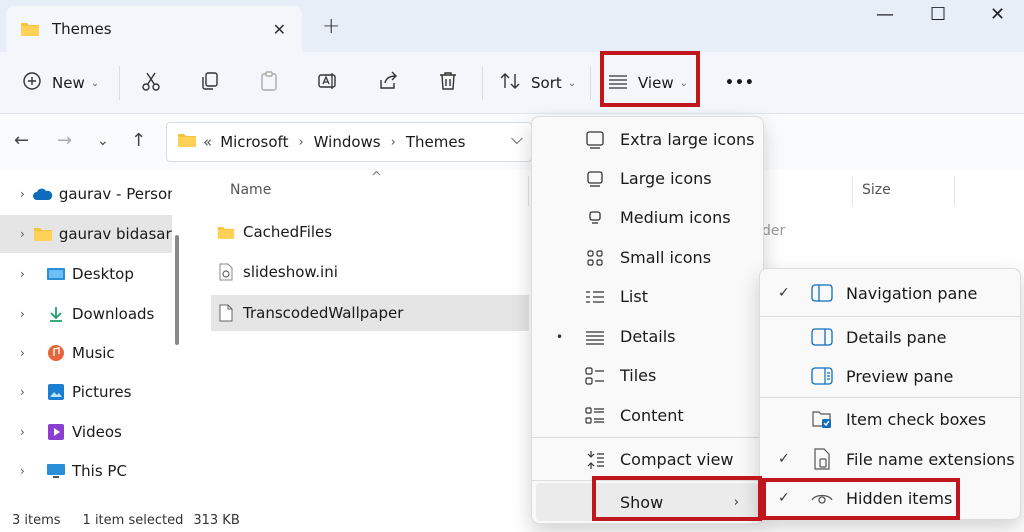 The height and width of the screenshot is (532, 1024). Describe the element at coordinates (885, 14) in the screenshot. I see `minimize-button: —` at that location.